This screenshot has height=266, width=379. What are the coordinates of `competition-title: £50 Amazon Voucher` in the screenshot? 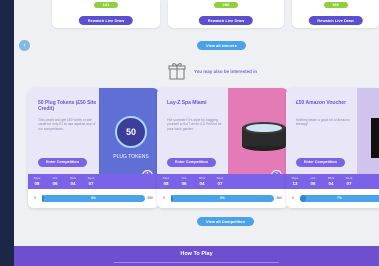 It's located at (321, 103).